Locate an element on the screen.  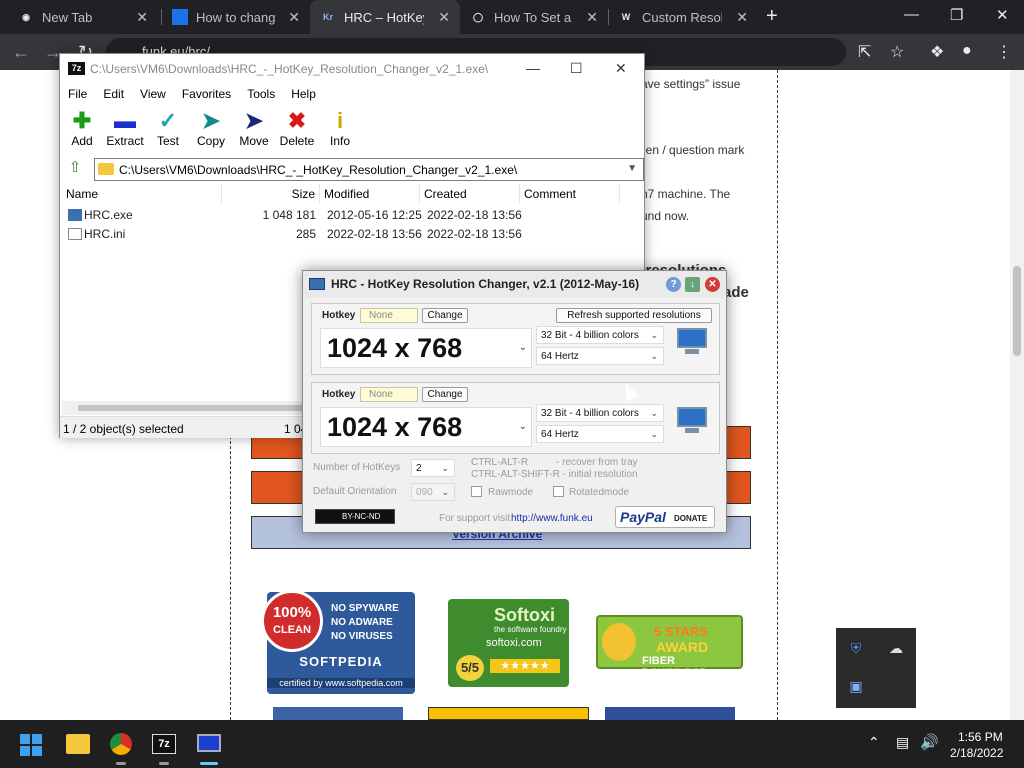
tab-how-to-change: How to change ✕ is located at coordinates (236, 17).